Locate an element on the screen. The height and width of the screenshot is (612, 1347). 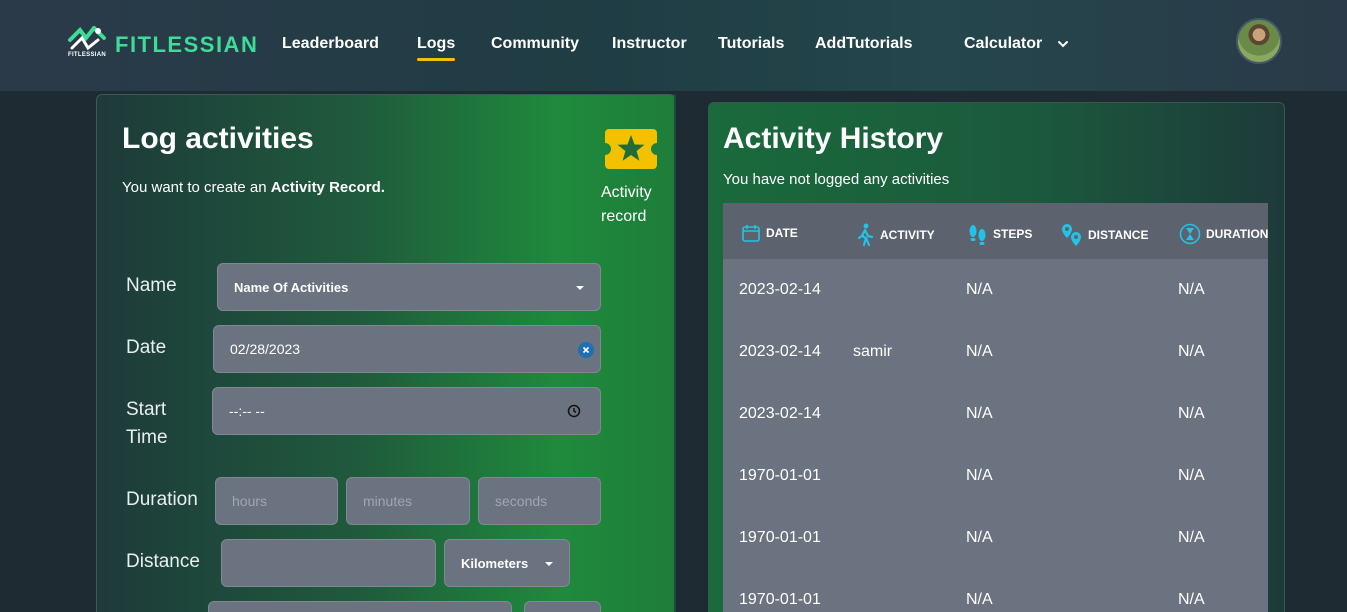
col-steps-label: STEPS is located at coordinates (1013, 234).